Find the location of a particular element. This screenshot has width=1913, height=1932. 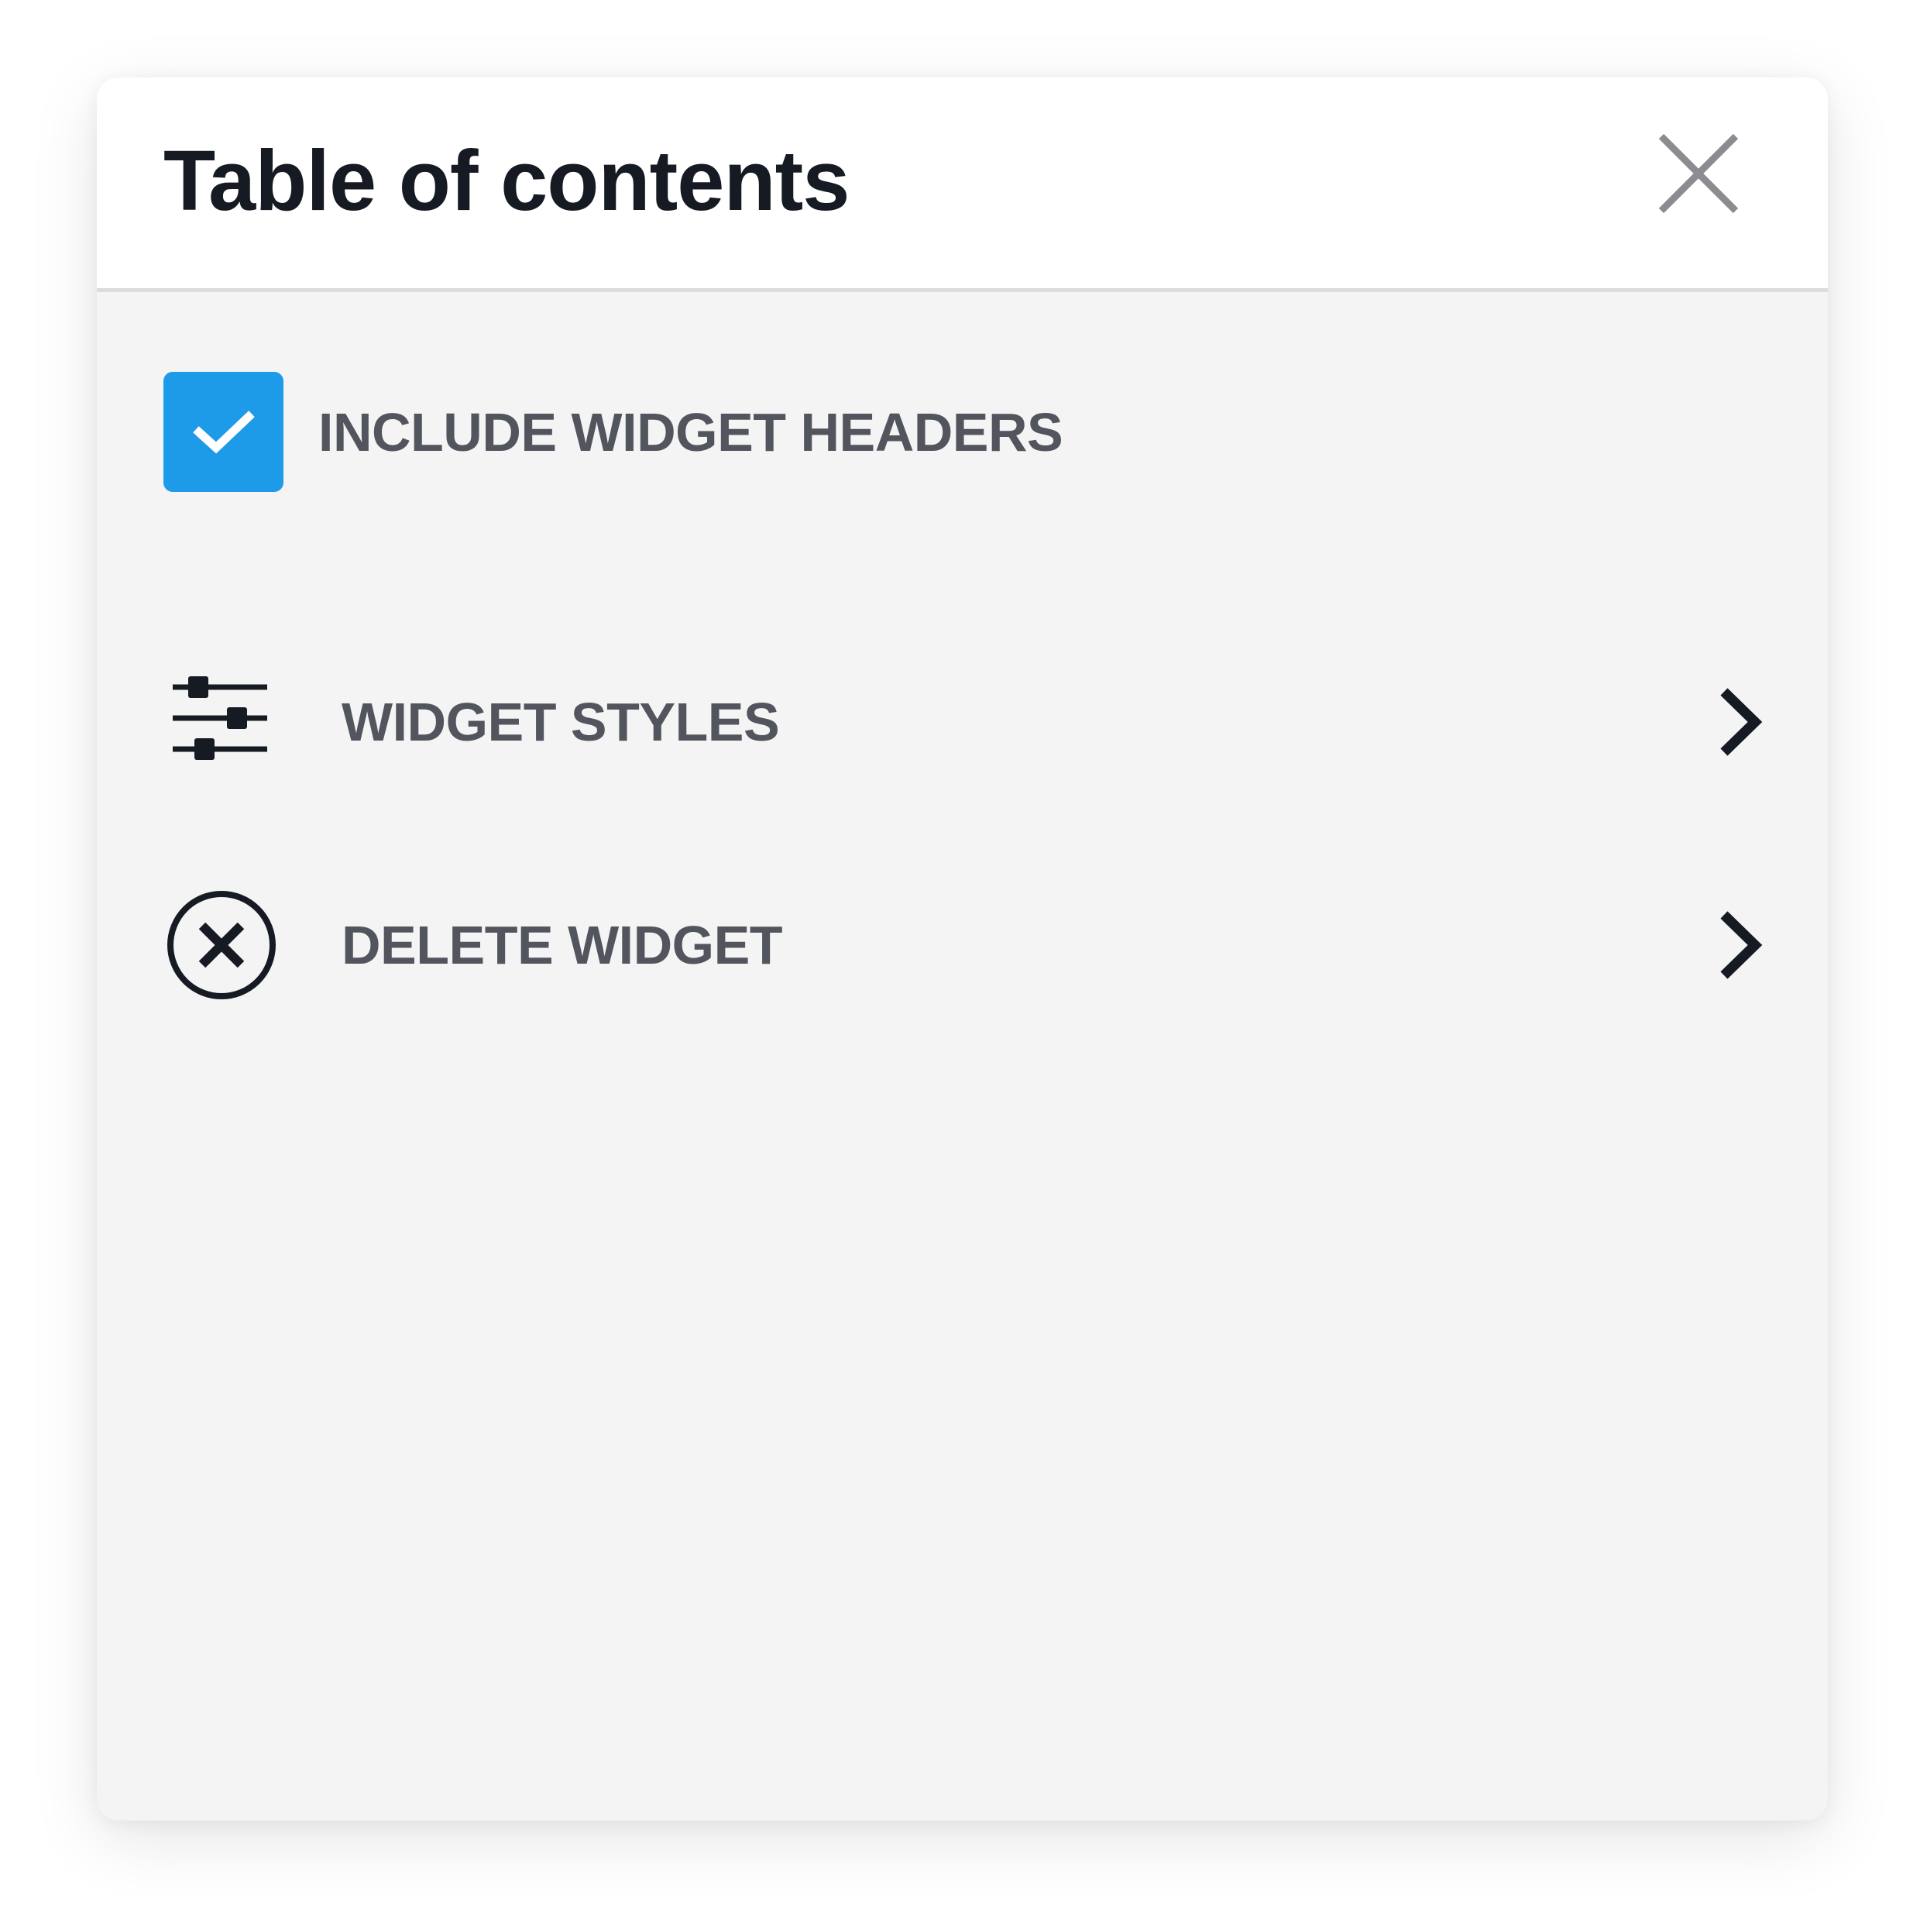

include-widget-headers-label: INCLUDE WIDGET HEADERS is located at coordinates (690, 432).